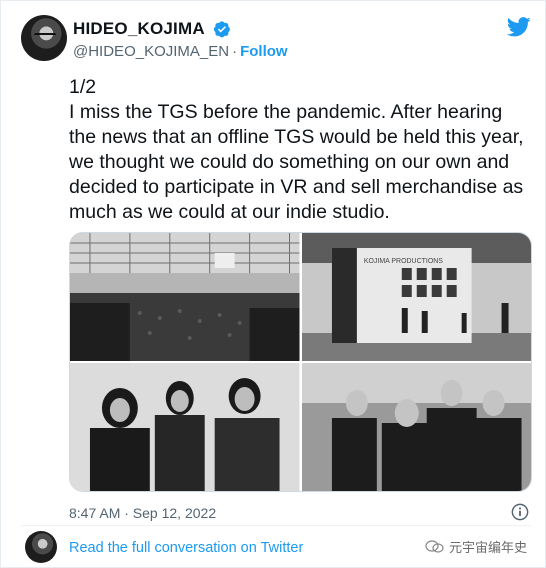  What do you see at coordinates (276, 525) in the screenshot?
I see `divider` at bounding box center [276, 525].